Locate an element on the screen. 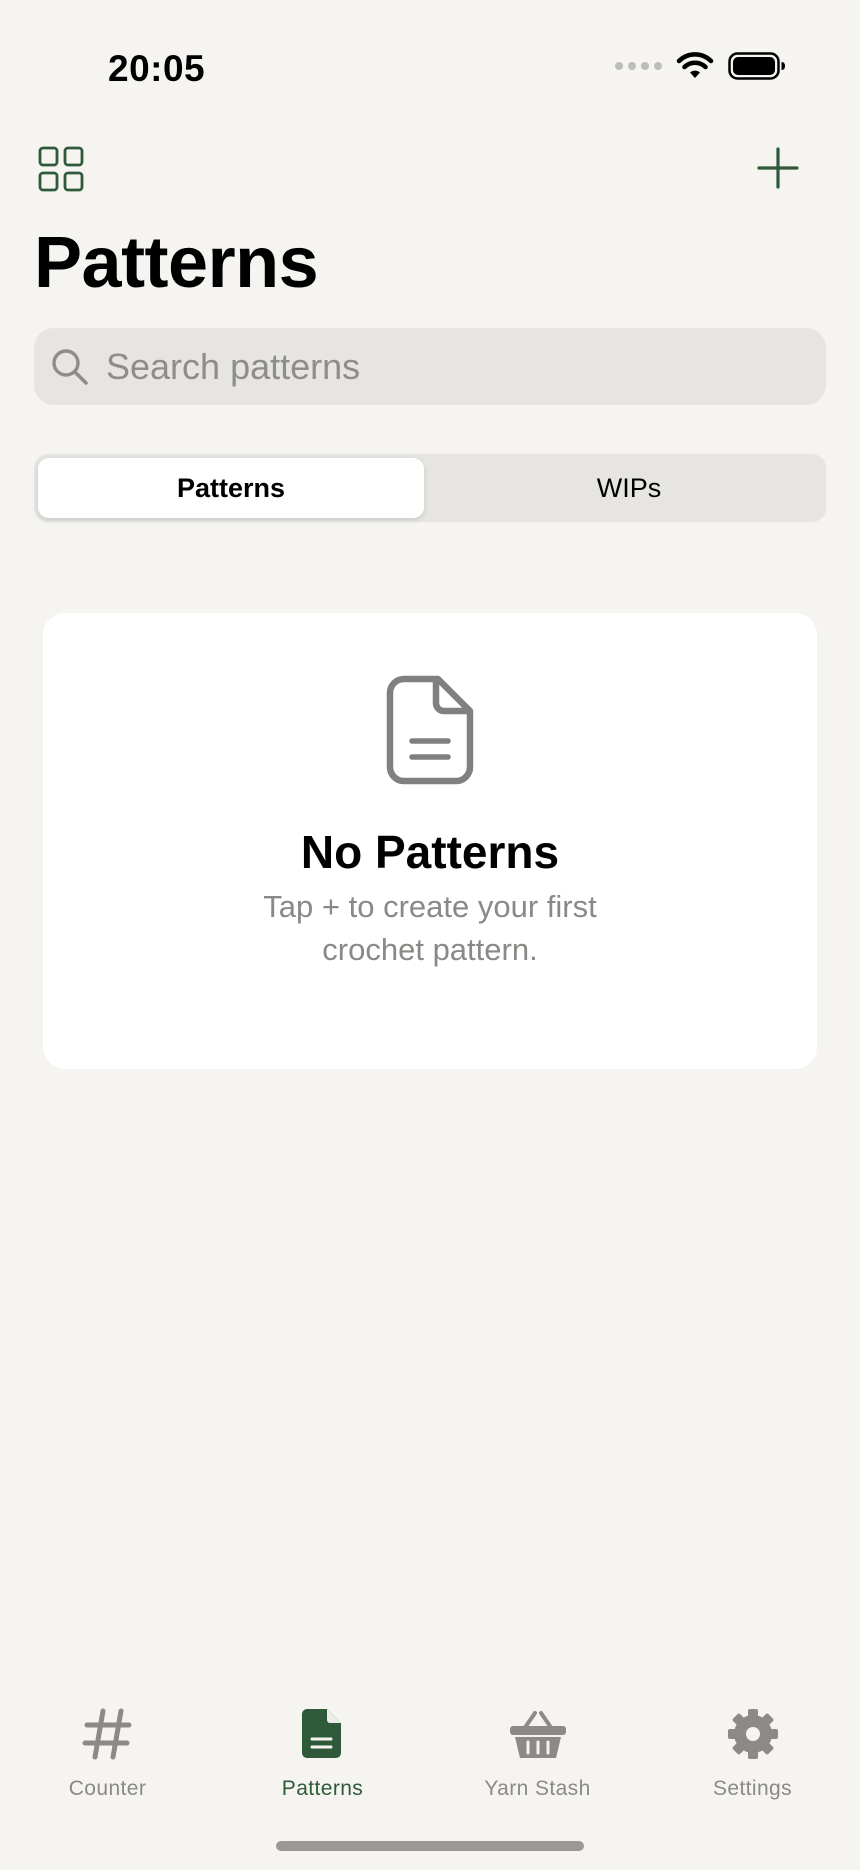 This screenshot has width=860, height=1870. tab-patterns: Patterns is located at coordinates (322, 1755).